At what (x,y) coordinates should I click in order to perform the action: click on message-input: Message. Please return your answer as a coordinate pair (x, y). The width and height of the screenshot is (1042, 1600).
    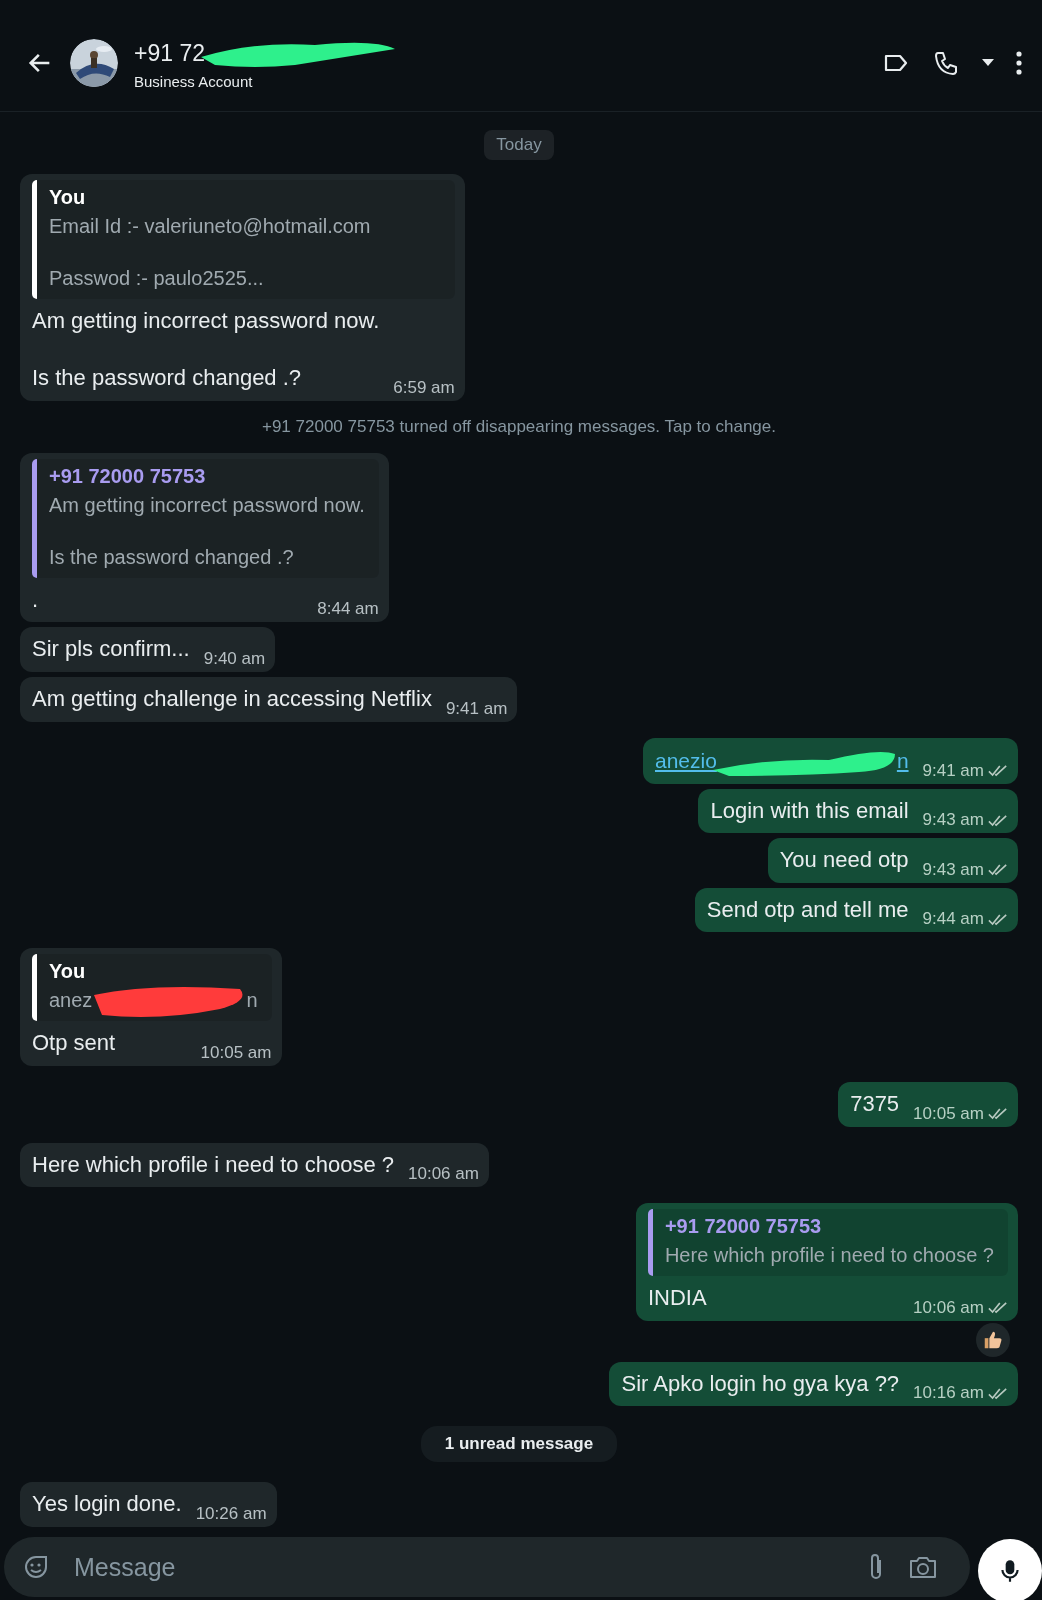
    Looking at the image, I should click on (458, 1567).